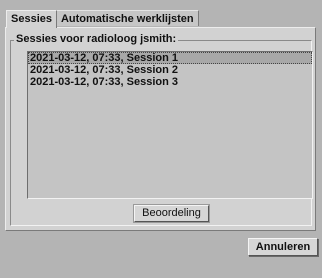 The image size is (322, 278). I want to click on tab-automatische-werklijsten: Automatische werklijsten, so click(127, 18).